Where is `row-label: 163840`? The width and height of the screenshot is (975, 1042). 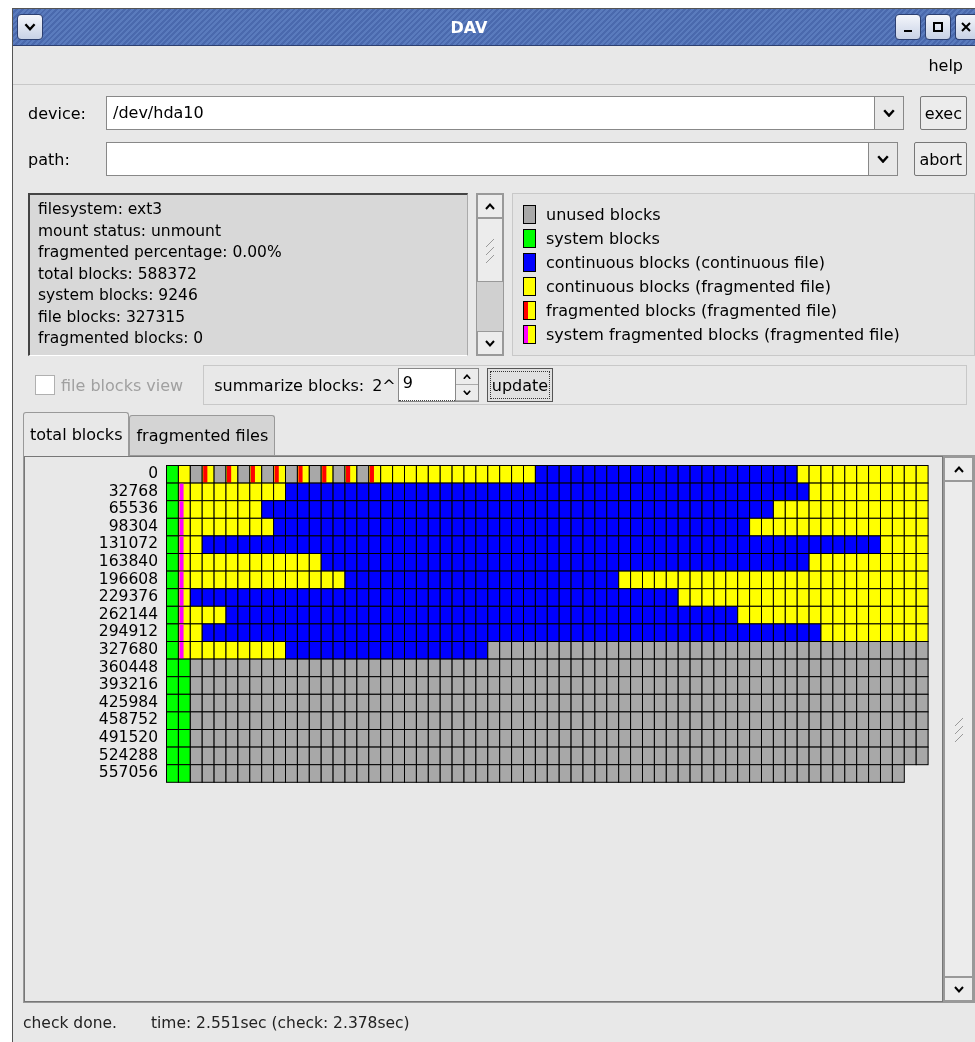
row-label: 163840 is located at coordinates (128, 561).